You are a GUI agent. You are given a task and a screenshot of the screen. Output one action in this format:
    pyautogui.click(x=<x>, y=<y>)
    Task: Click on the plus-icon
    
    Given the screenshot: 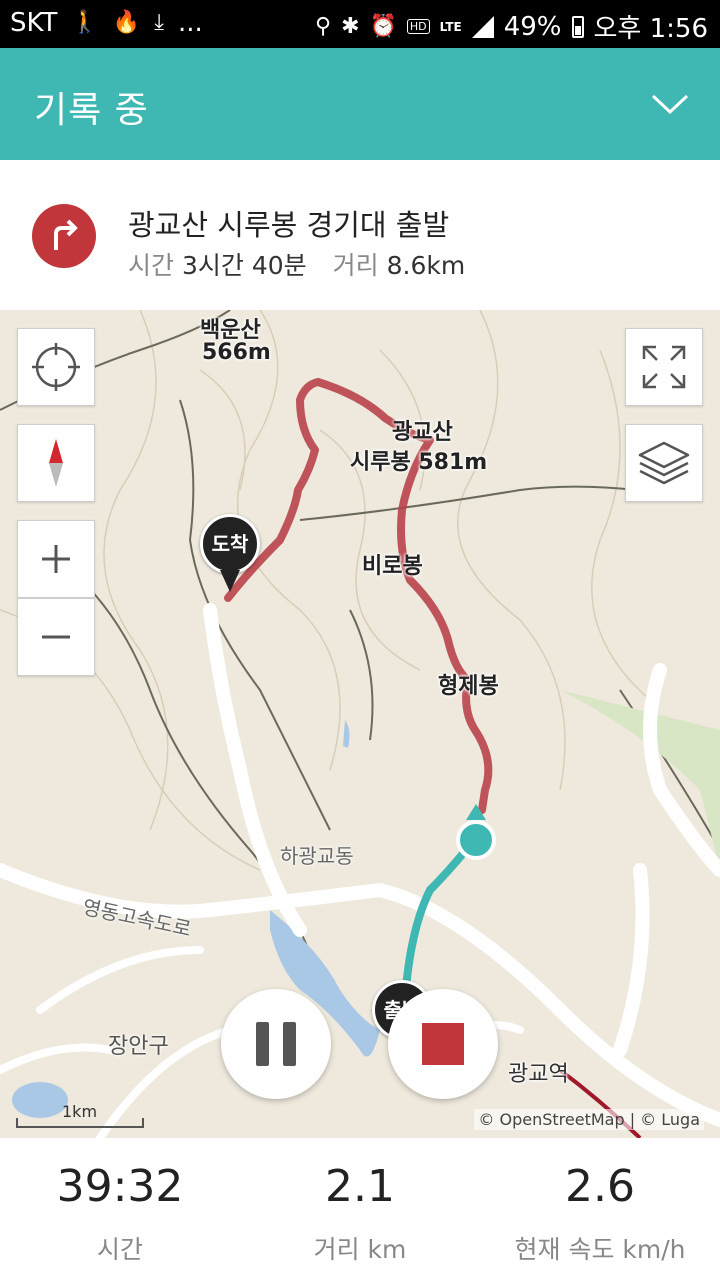 What is the action you would take?
    pyautogui.click(x=56, y=559)
    